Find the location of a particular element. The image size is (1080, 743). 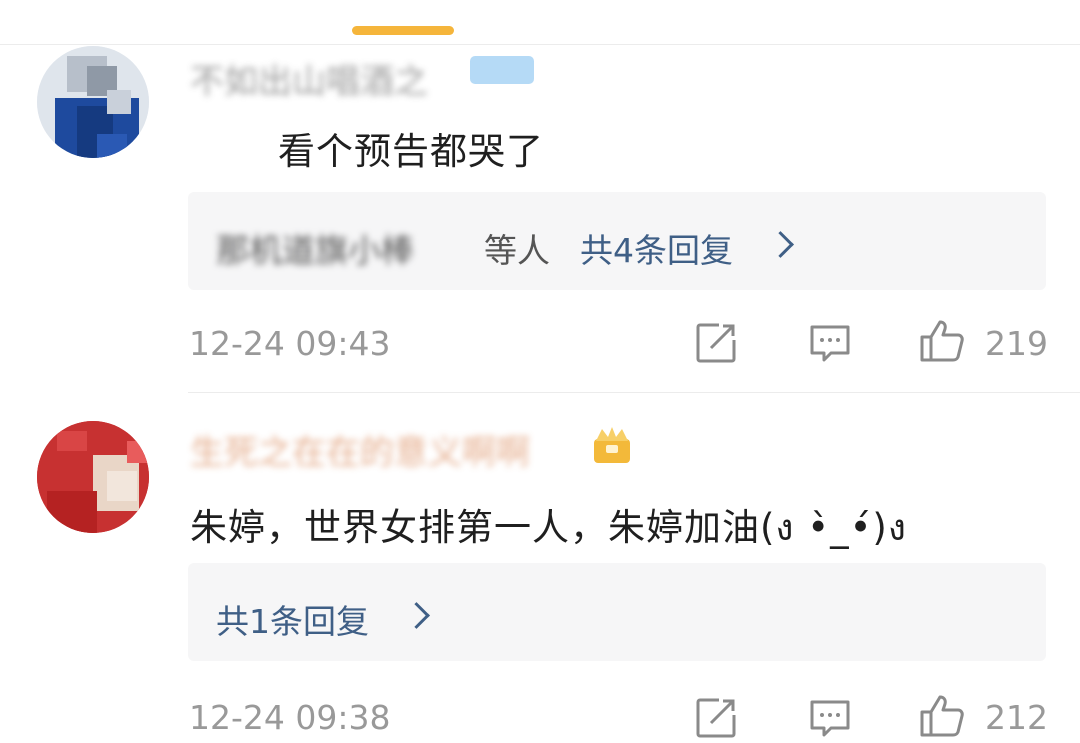

reply-names: 那机道旗小棒 is located at coordinates (315, 250).